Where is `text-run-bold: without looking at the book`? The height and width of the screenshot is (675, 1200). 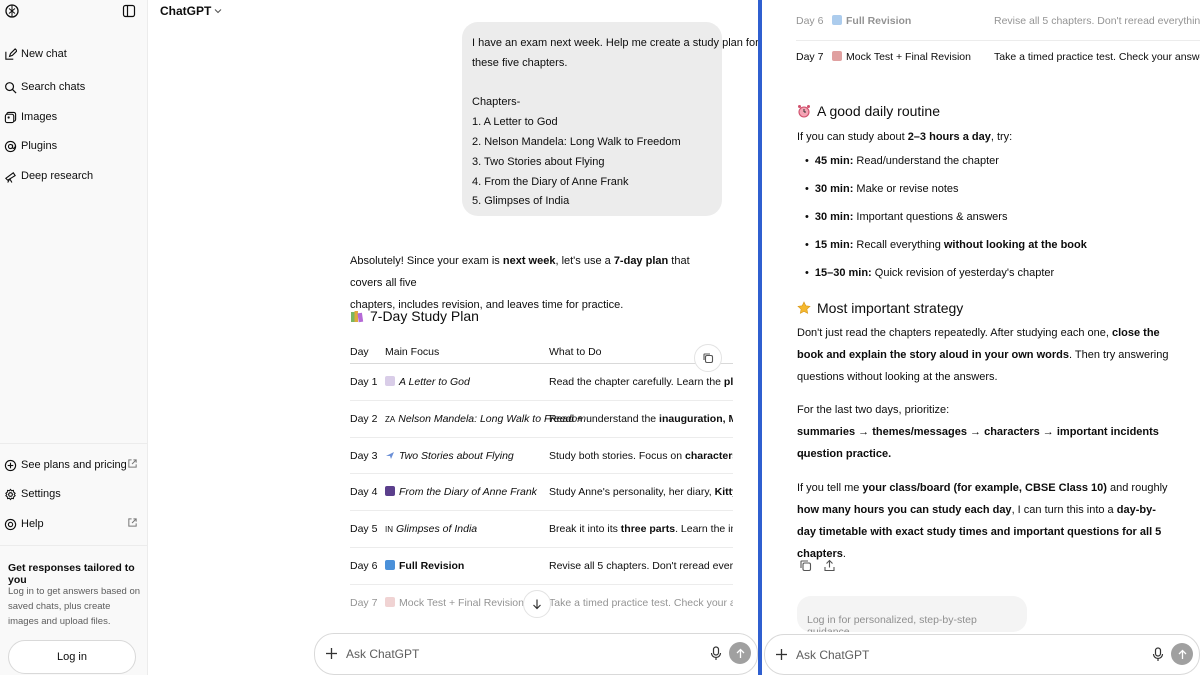 text-run-bold: without looking at the book is located at coordinates (1015, 245).